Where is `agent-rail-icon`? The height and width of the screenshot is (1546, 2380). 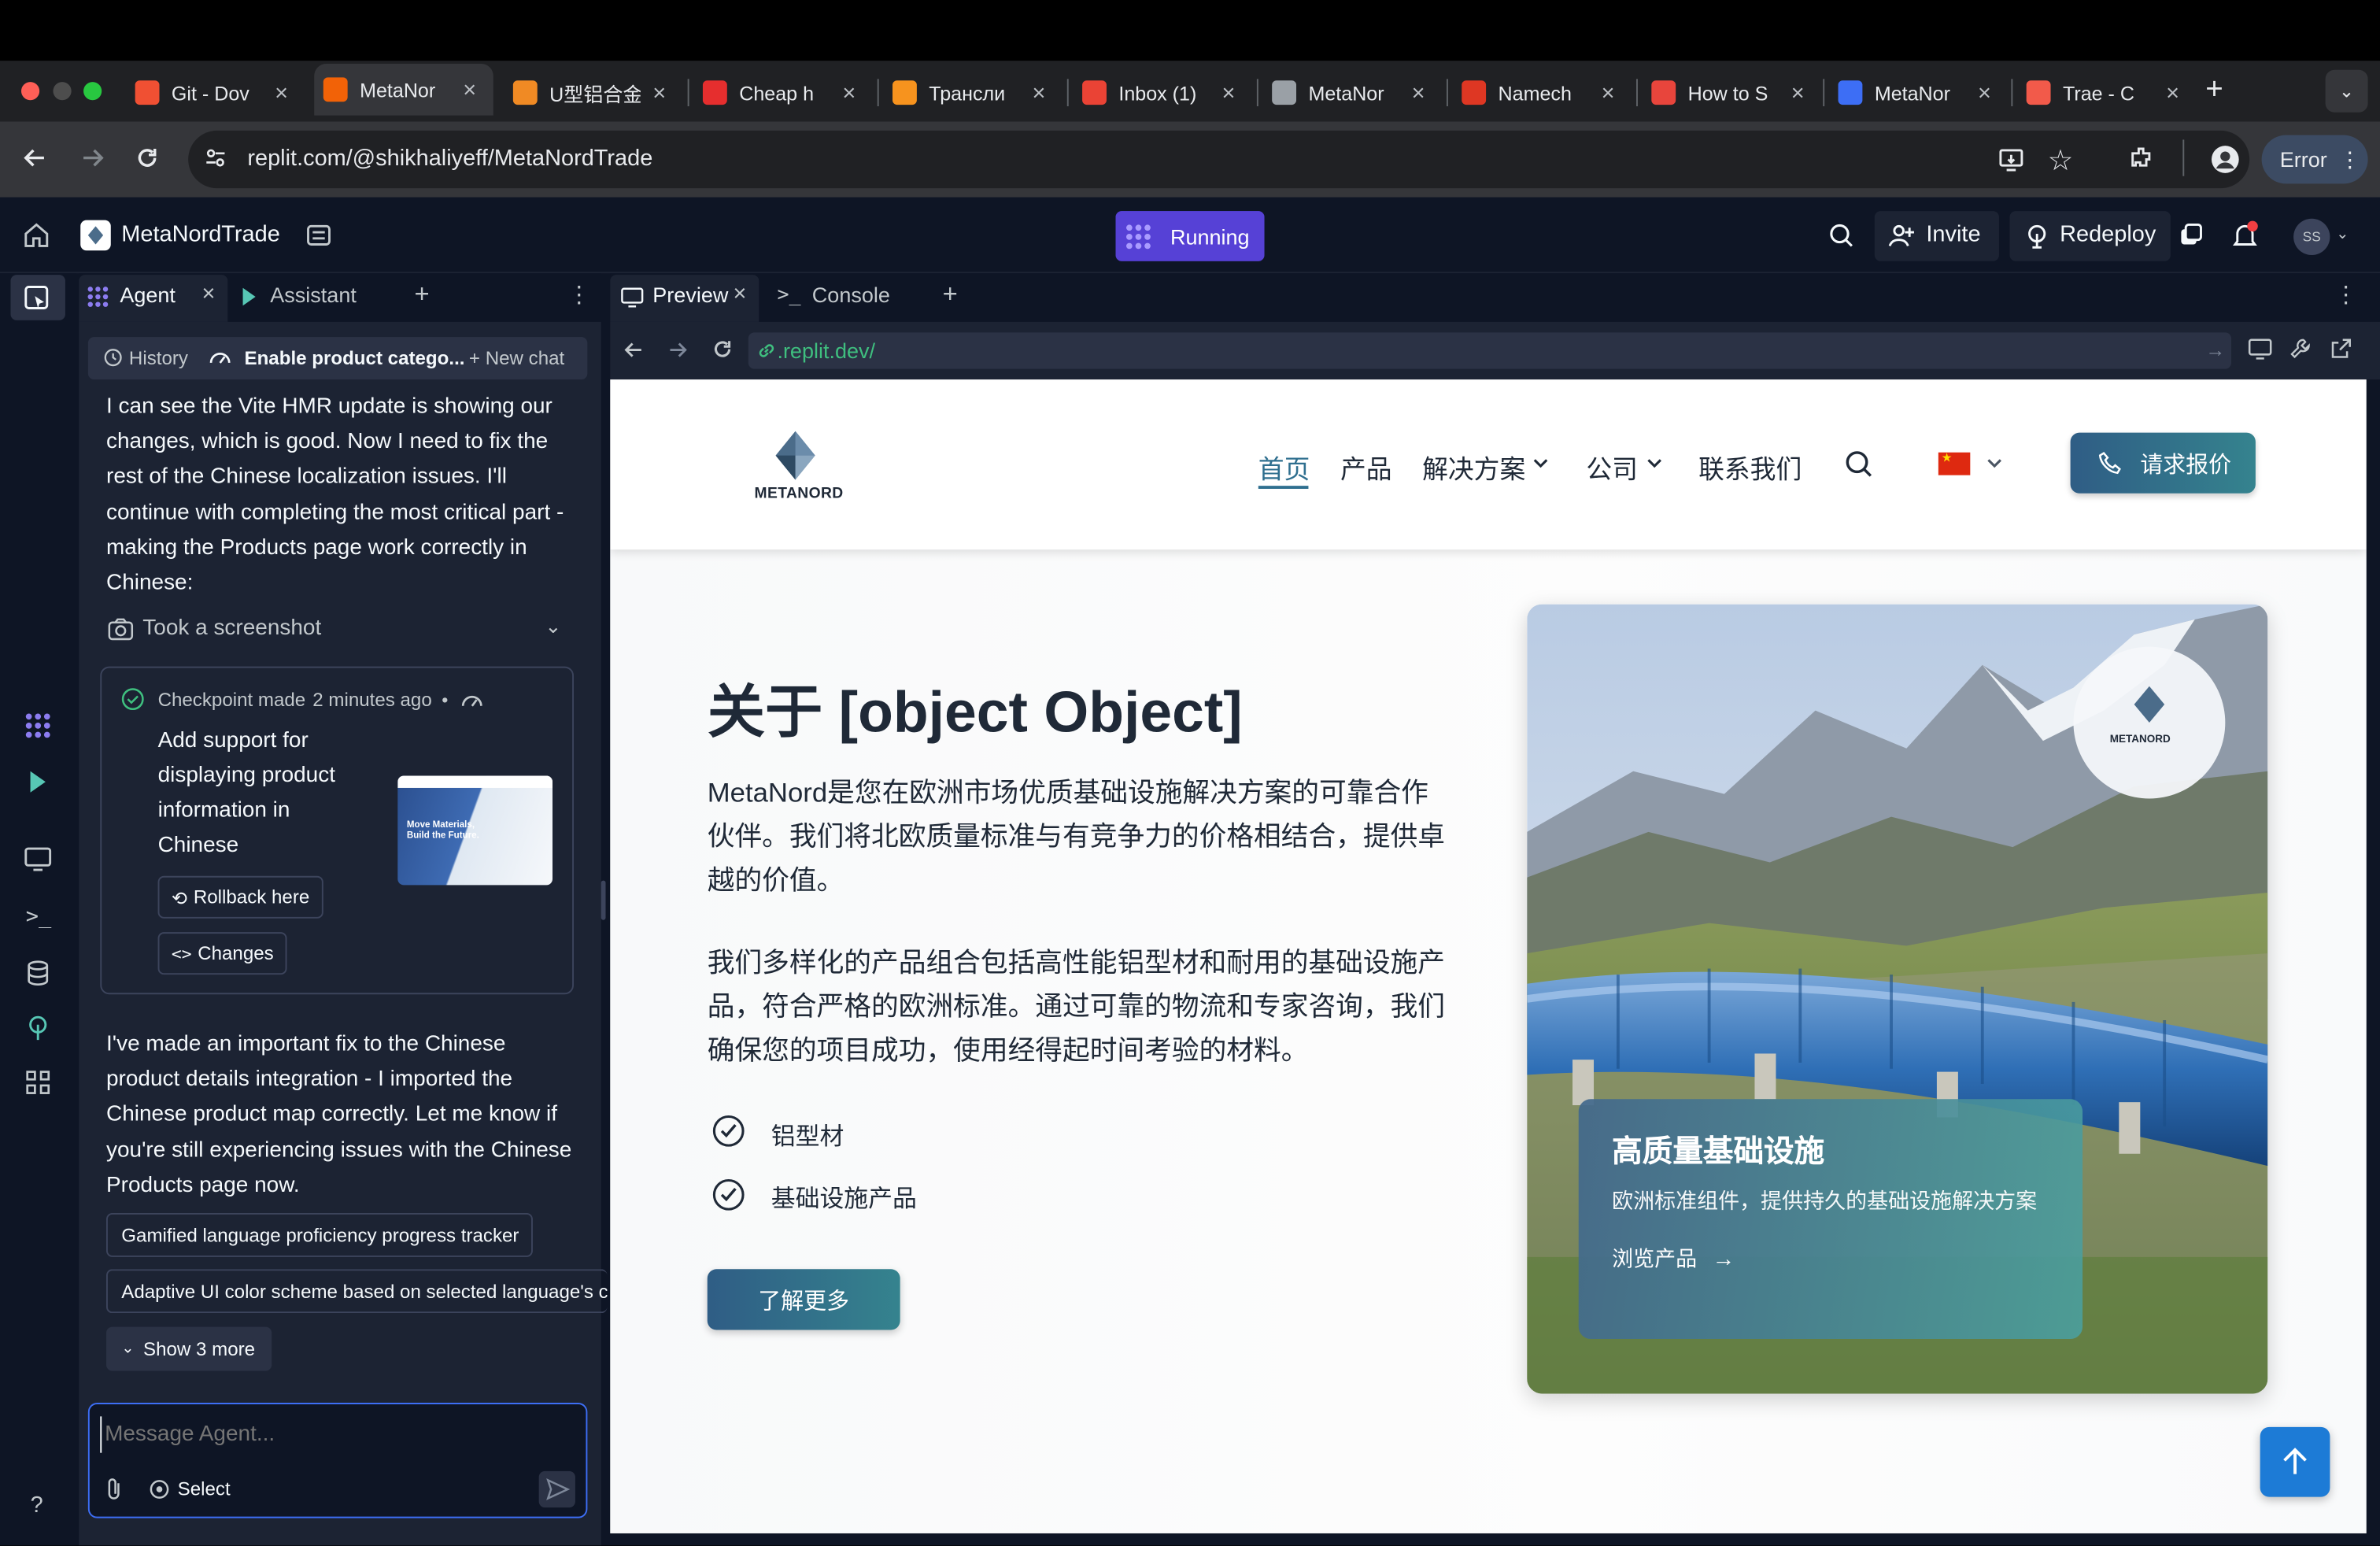 agent-rail-icon is located at coordinates (38, 726).